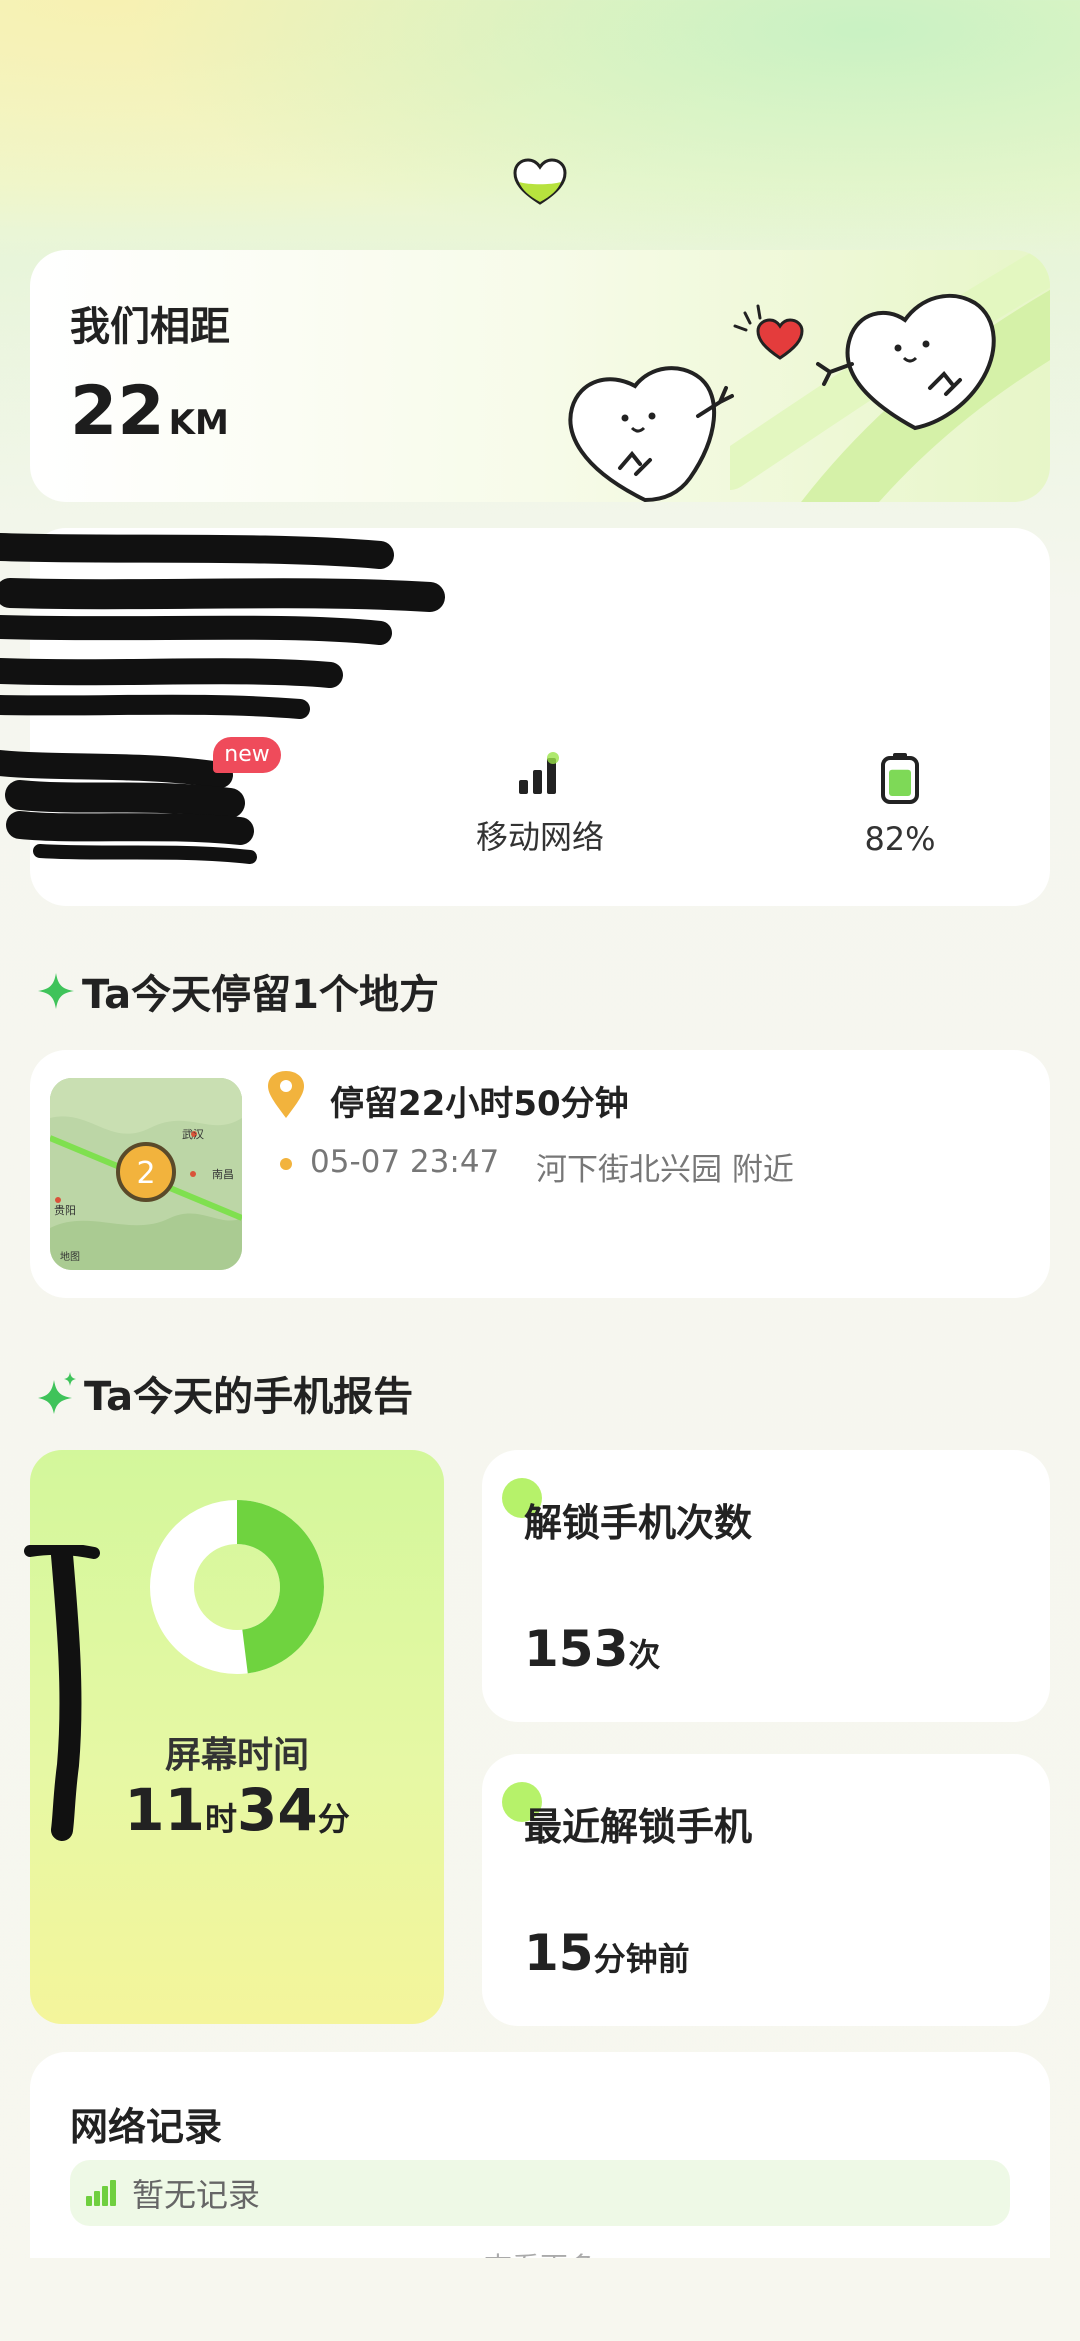 This screenshot has width=1080, height=2341. I want to click on place-address: 河下街北兴园 附近, so click(665, 1170).